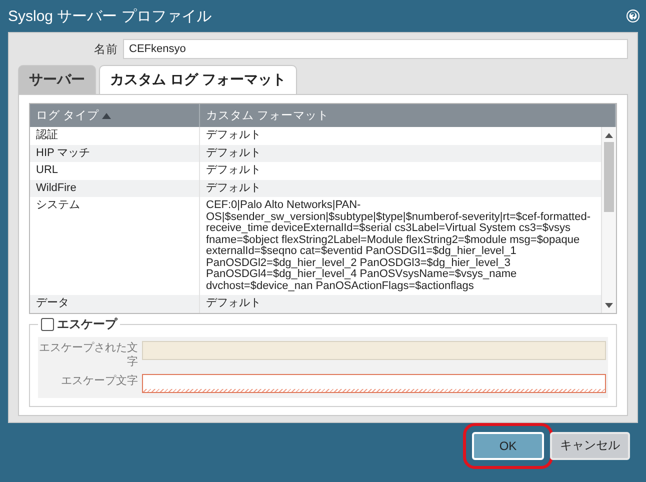 This screenshot has width=646, height=482. Describe the element at coordinates (110, 16) in the screenshot. I see `window-title: Syslog サーバー プロファイル` at that location.